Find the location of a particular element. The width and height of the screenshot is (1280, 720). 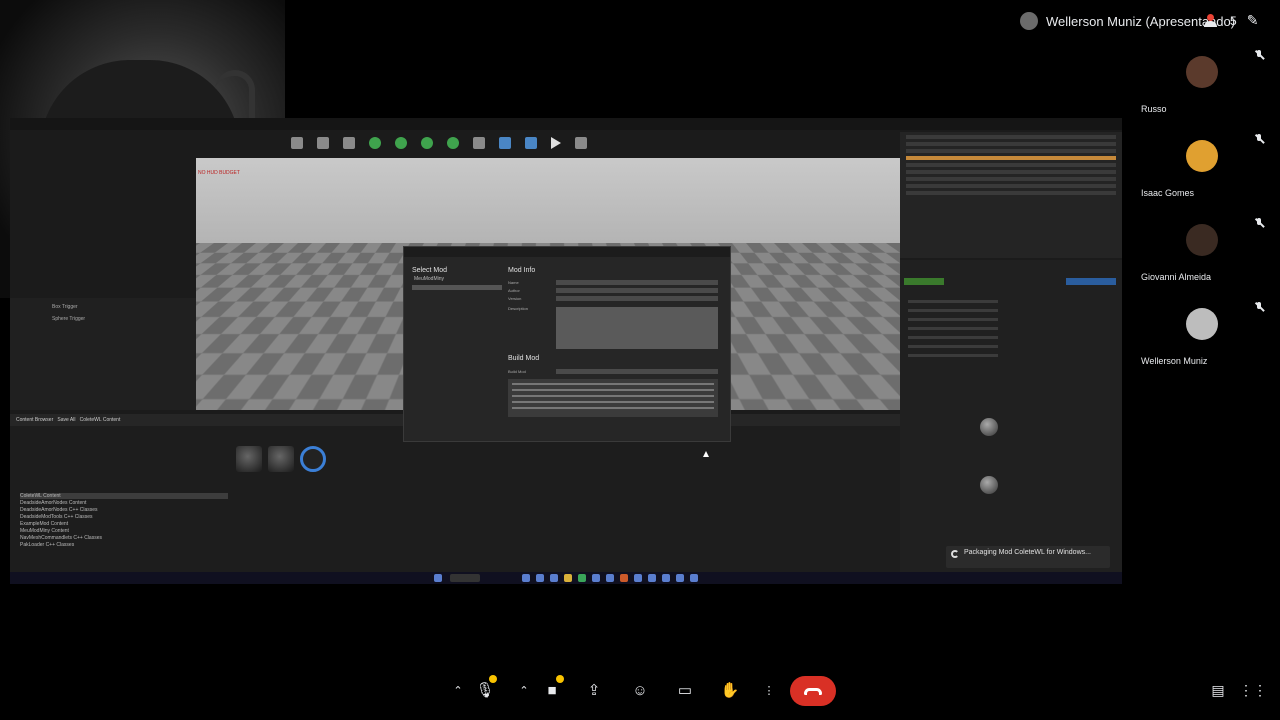

dialog-titlebar is located at coordinates (567, 252).